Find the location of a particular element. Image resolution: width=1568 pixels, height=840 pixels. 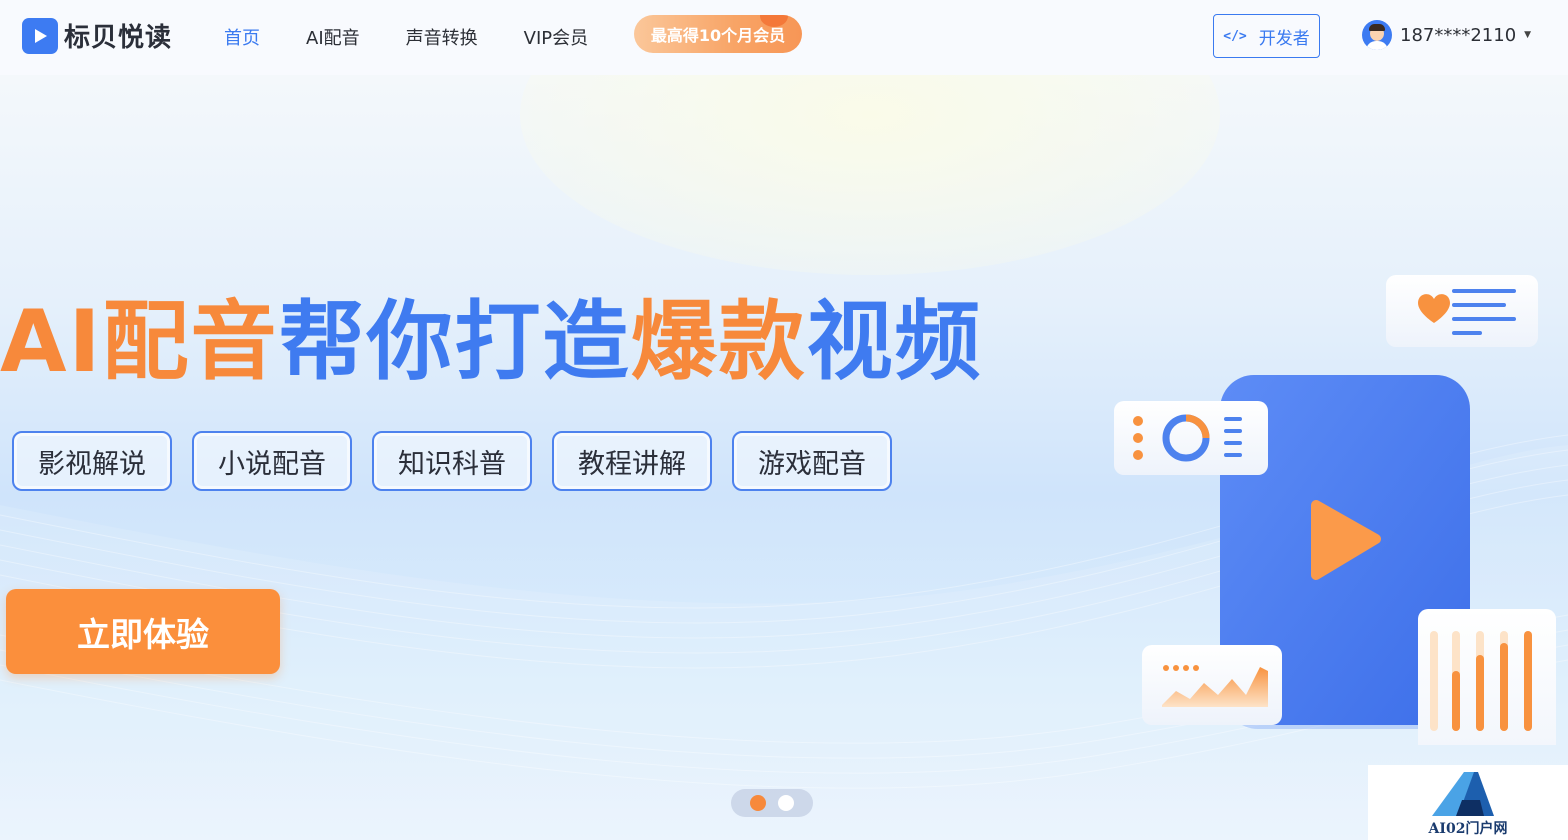

watermark: AI02门户网 is located at coordinates (1468, 802).